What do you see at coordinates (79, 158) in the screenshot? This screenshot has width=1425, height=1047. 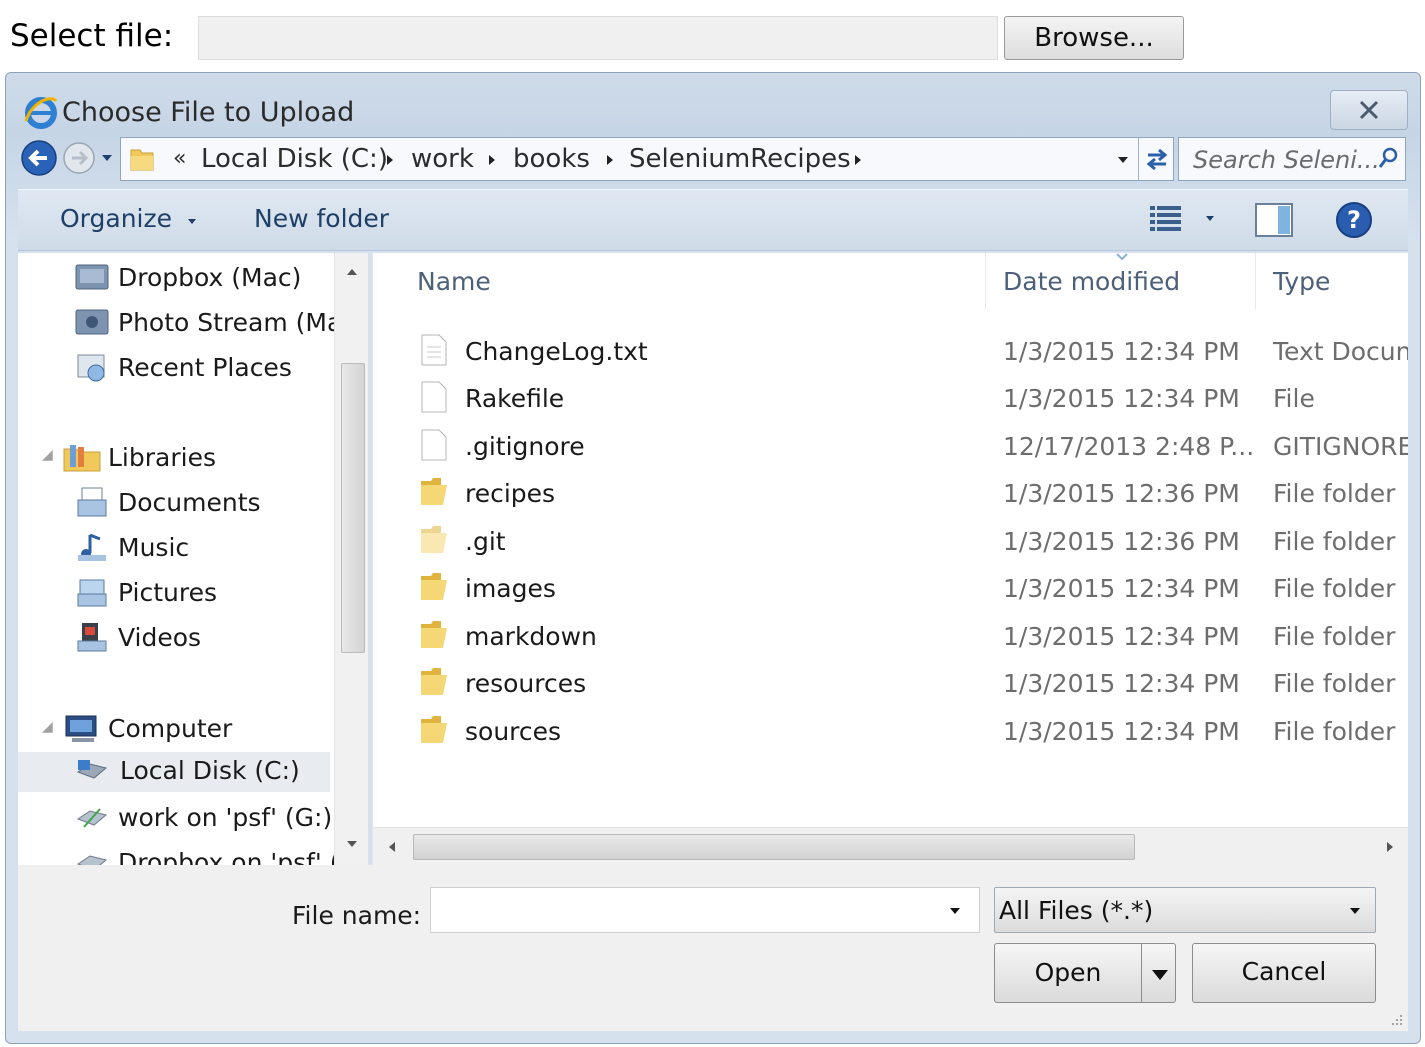 I see `forward-arrow-icon` at bounding box center [79, 158].